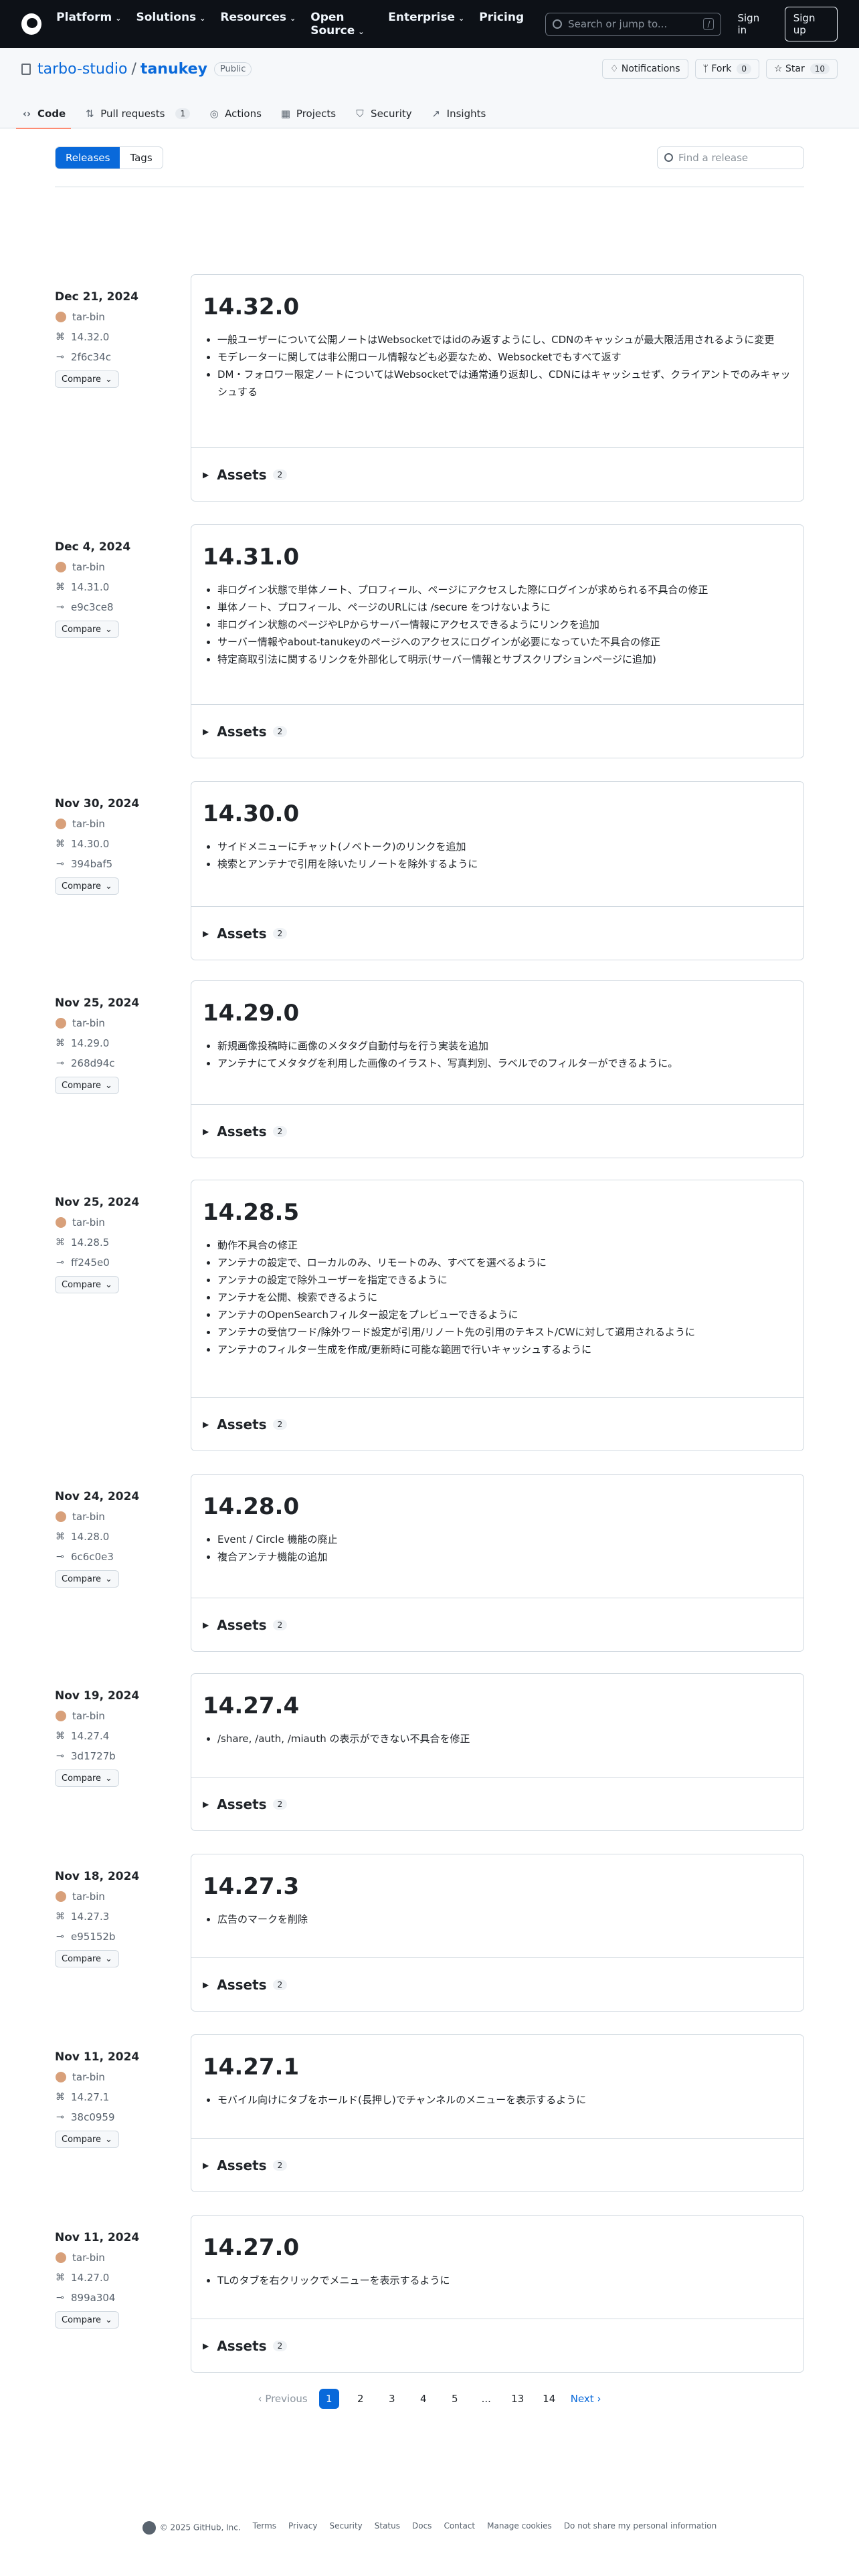  I want to click on tab-security: ⛉ Security, so click(383, 114).